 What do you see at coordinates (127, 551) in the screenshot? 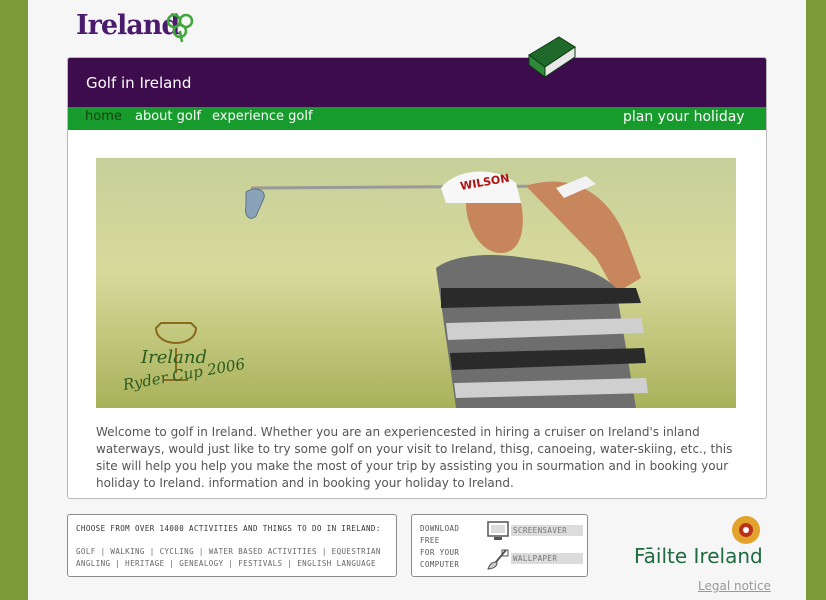
I see `activity-link-walking: Walking` at bounding box center [127, 551].